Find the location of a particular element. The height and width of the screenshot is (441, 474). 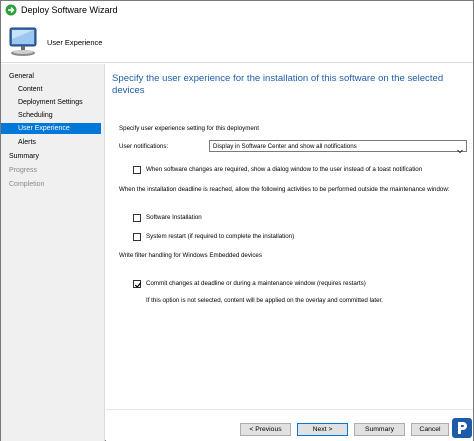

nav-item-alerts: Alerts is located at coordinates (51, 142).